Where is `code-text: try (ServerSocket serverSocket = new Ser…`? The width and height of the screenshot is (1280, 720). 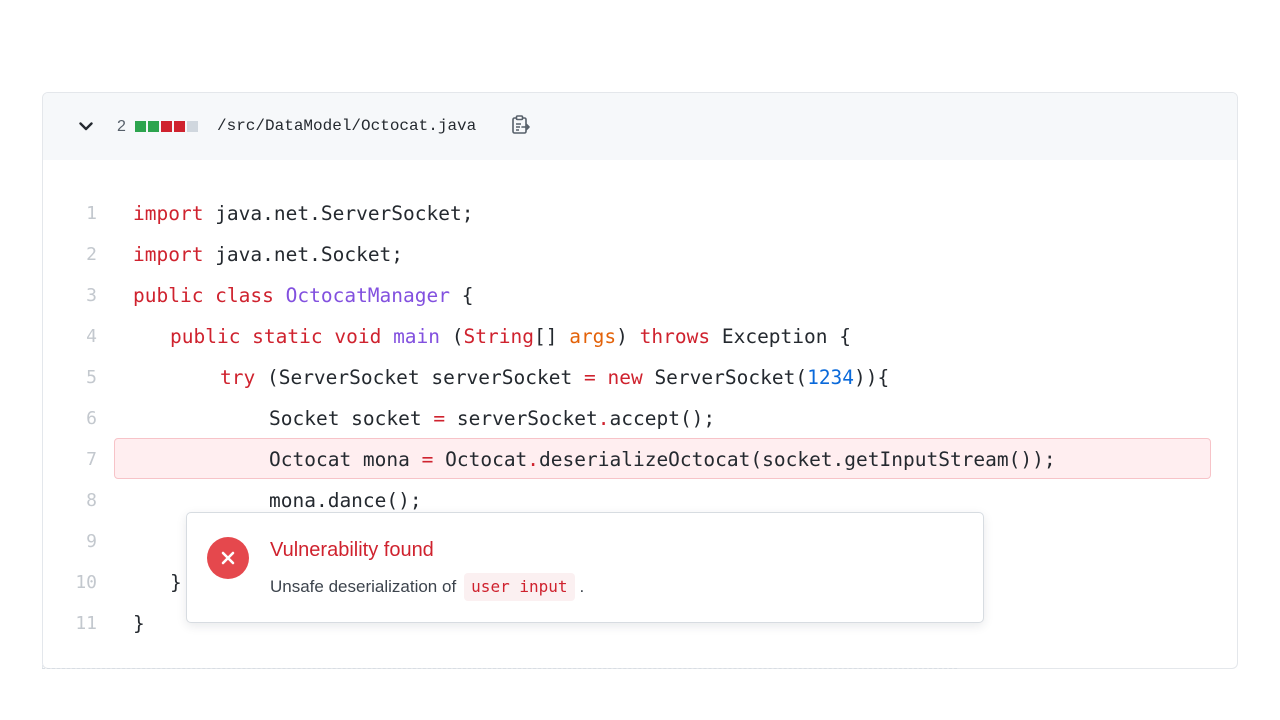
code-text: try (ServerSocket serverSocket = new Ser… is located at coordinates (555, 377).